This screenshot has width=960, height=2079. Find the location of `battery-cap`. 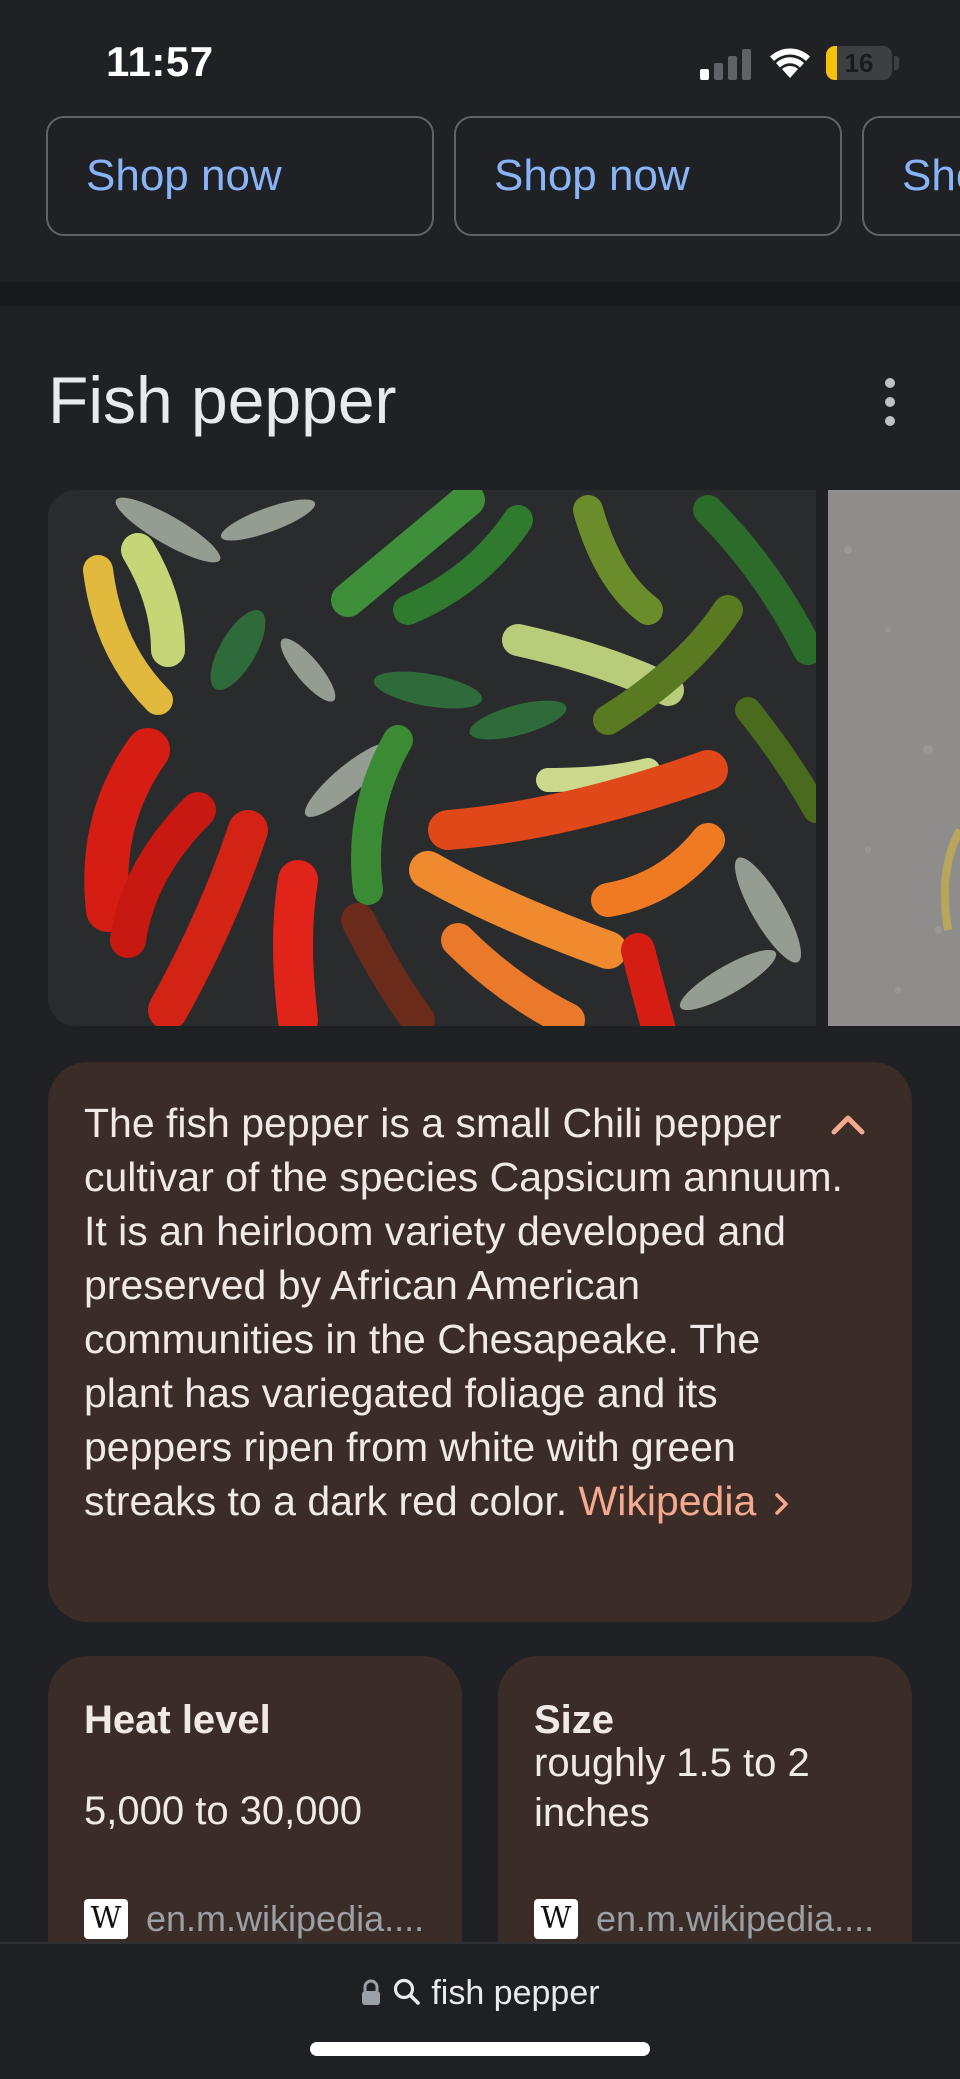

battery-cap is located at coordinates (896, 63).